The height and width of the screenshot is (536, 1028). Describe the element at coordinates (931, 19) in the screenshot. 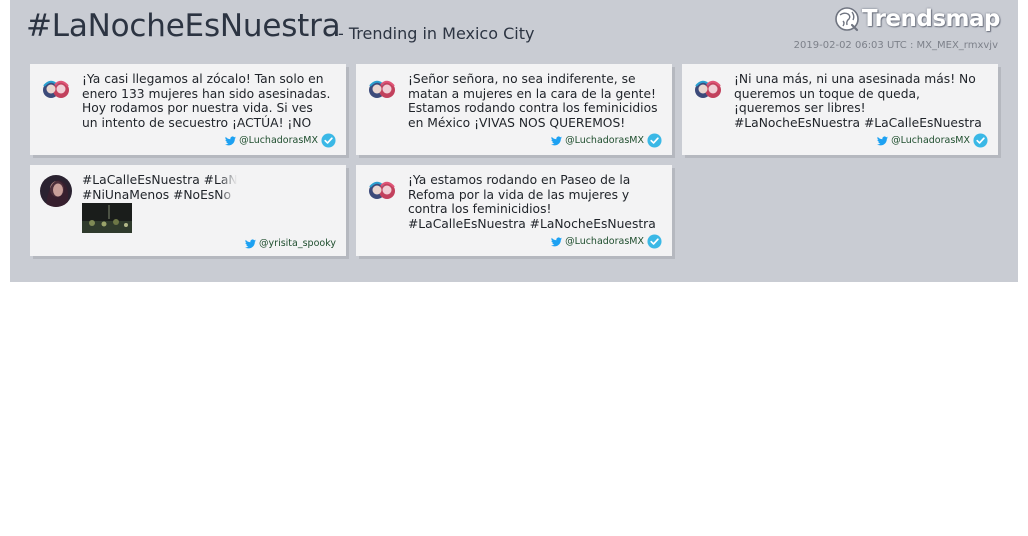

I see `trendsmap-logo-text: Trendsmap` at that location.